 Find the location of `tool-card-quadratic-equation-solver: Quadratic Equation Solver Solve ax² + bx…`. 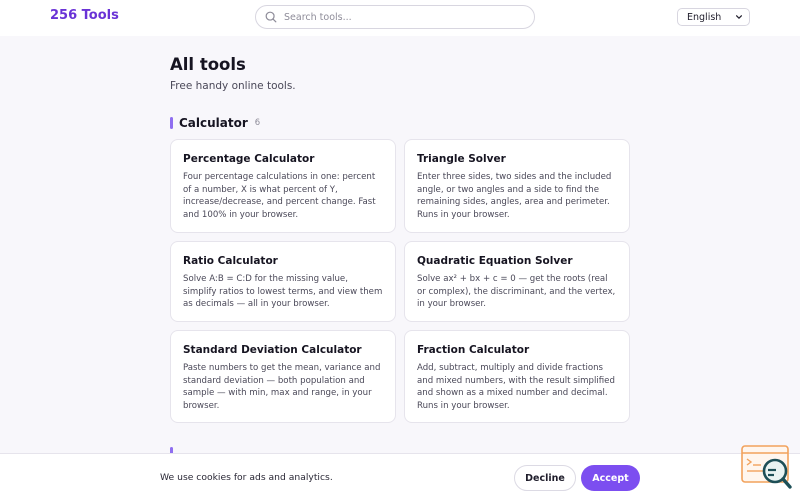

tool-card-quadratic-equation-solver: Quadratic Equation Solver Solve ax² + bx… is located at coordinates (517, 281).